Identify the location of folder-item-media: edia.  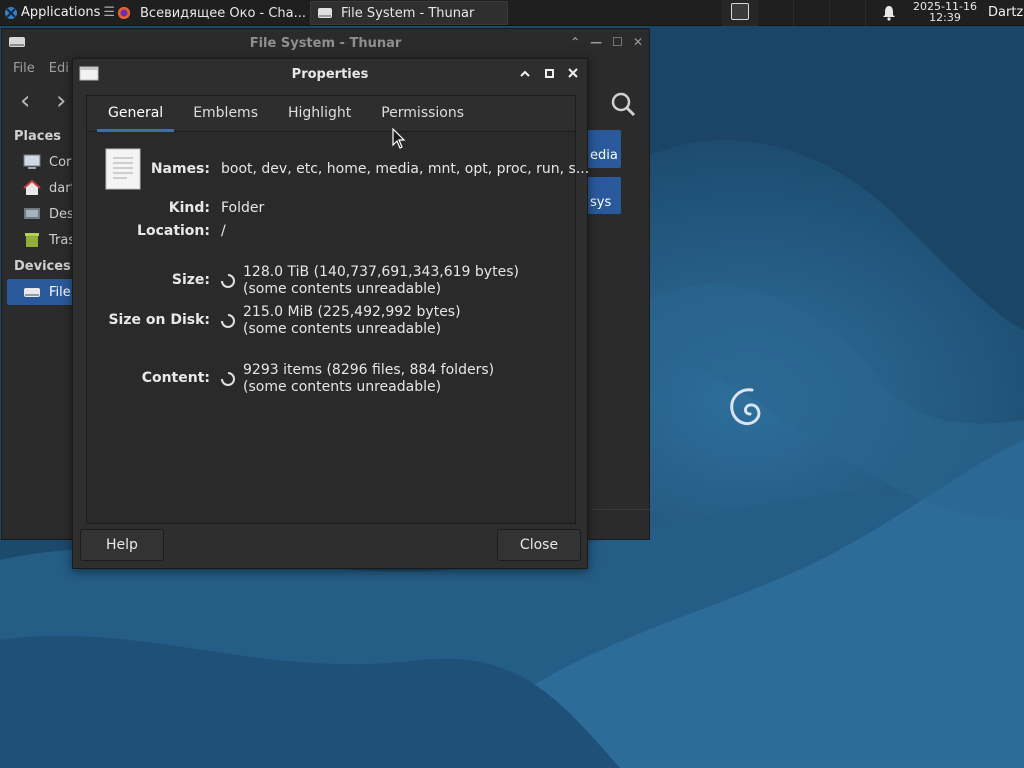
(603, 149).